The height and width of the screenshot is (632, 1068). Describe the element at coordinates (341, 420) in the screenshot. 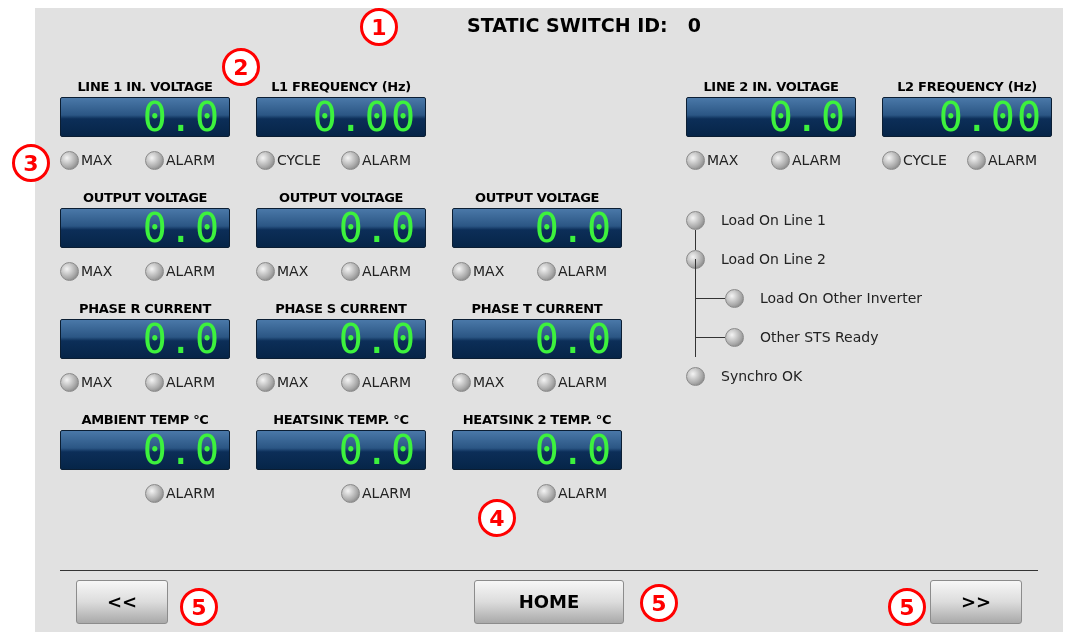

I see `gauge-label: HEATSINK TEMP. °C` at that location.